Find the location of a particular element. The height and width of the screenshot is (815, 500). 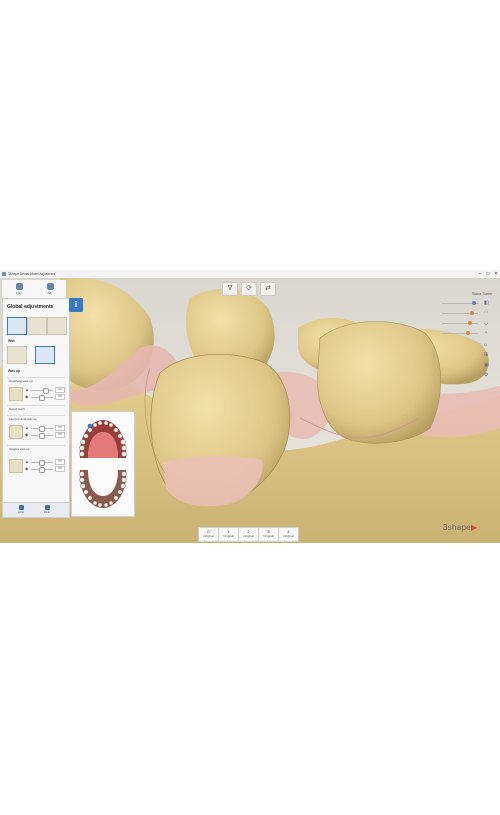

scene-row-2: ◠ is located at coordinates (468, 313).